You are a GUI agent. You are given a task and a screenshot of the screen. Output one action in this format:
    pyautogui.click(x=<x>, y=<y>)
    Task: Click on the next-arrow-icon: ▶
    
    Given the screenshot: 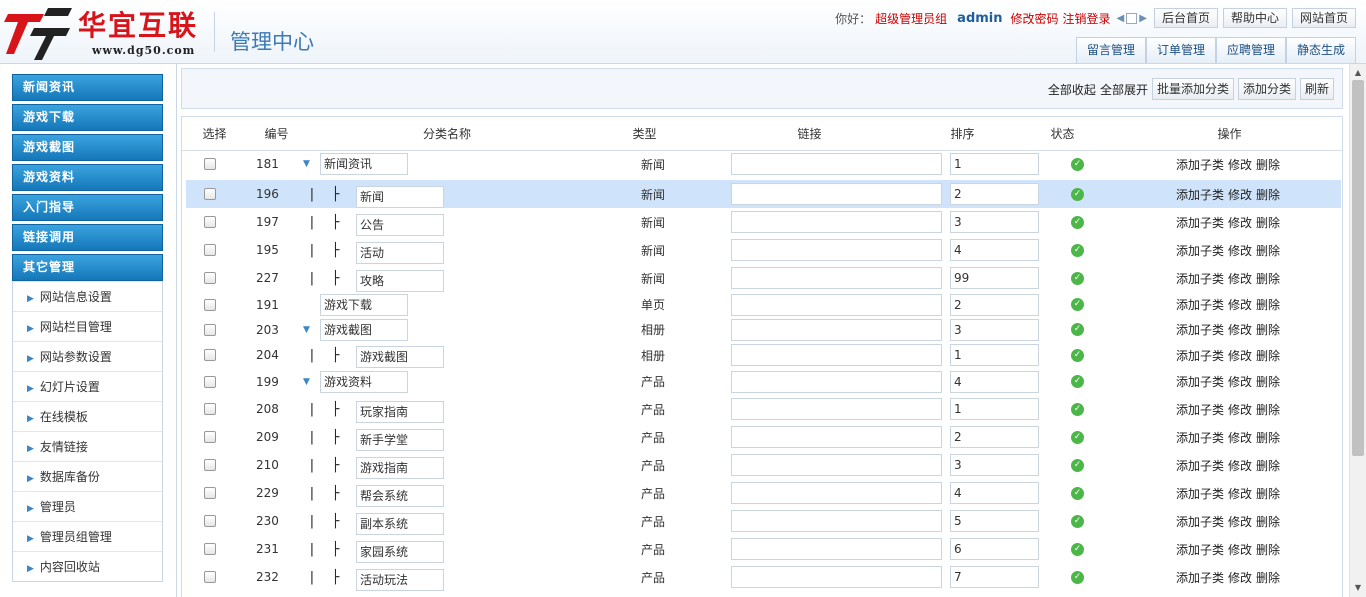 What is the action you would take?
    pyautogui.click(x=1143, y=18)
    